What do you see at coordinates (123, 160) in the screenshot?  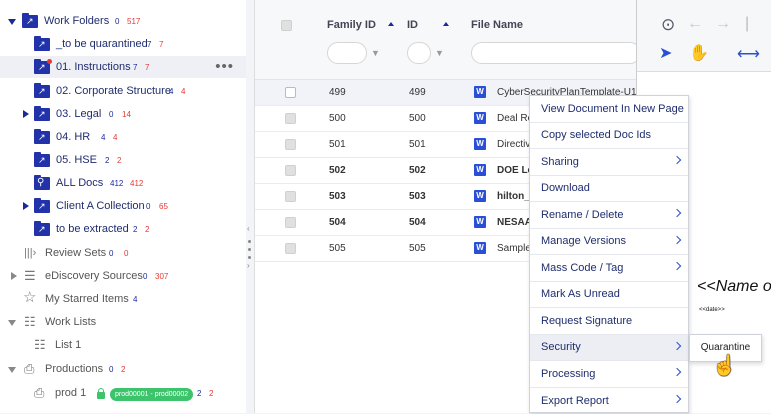 I see `tree-item-hse: ↗ 05. HSE 2 2` at bounding box center [123, 160].